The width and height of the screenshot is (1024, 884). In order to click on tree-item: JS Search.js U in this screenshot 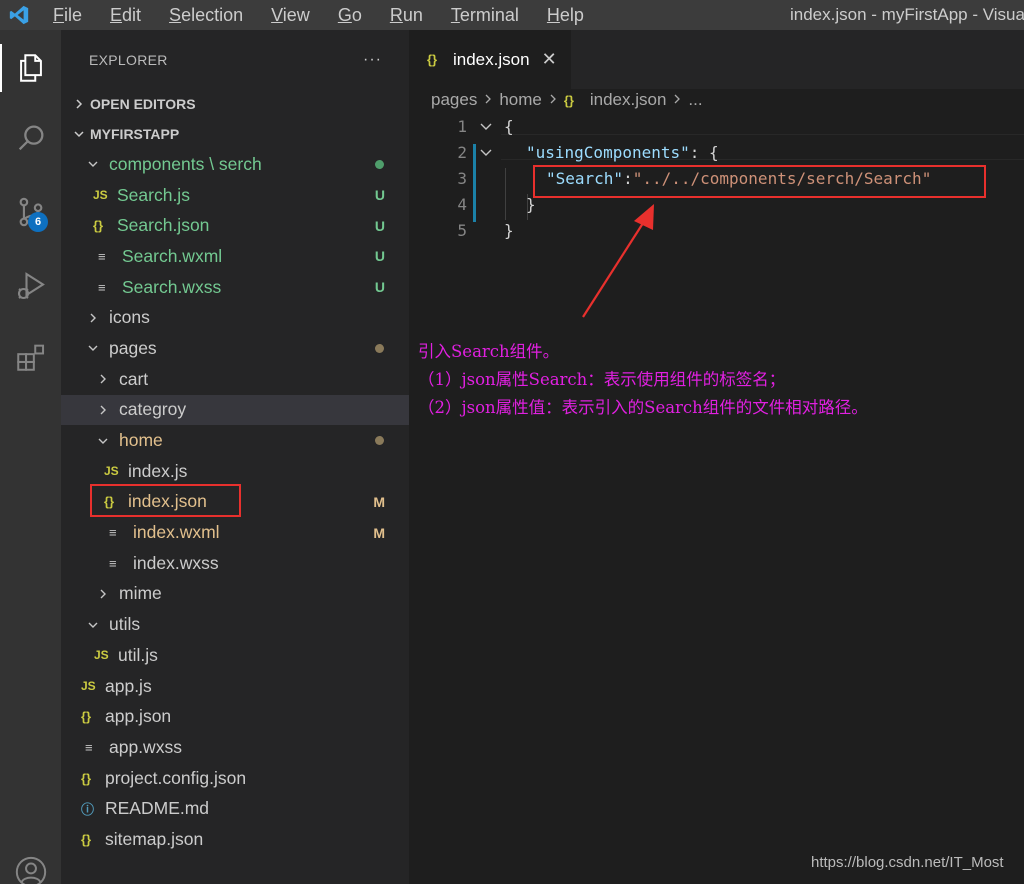, I will do `click(235, 195)`.